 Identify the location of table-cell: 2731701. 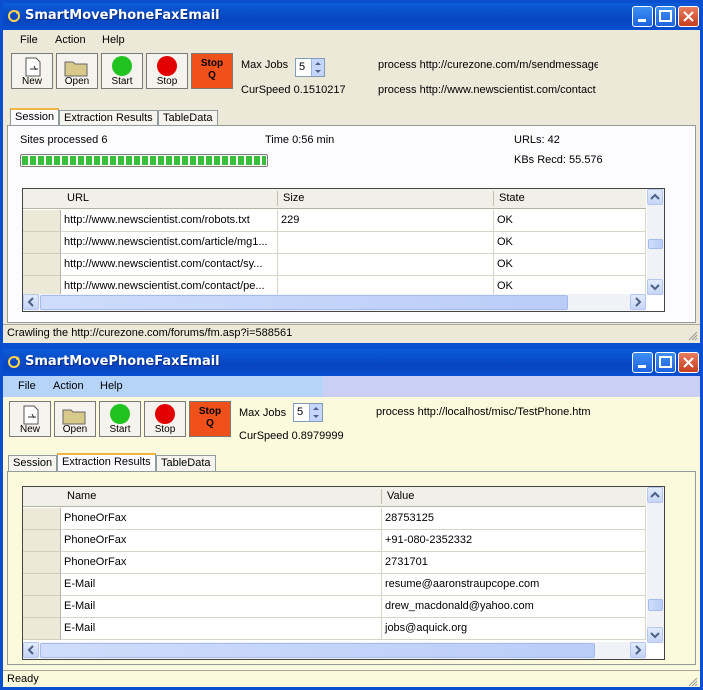
(514, 563).